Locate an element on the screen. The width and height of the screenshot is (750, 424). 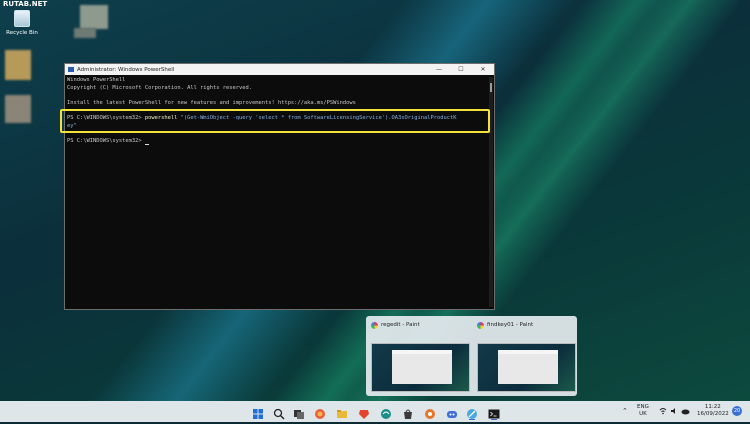
taskbar: ⌃ ENG UK 11:22 16/09/2022 20 is located at coordinates (375, 411).